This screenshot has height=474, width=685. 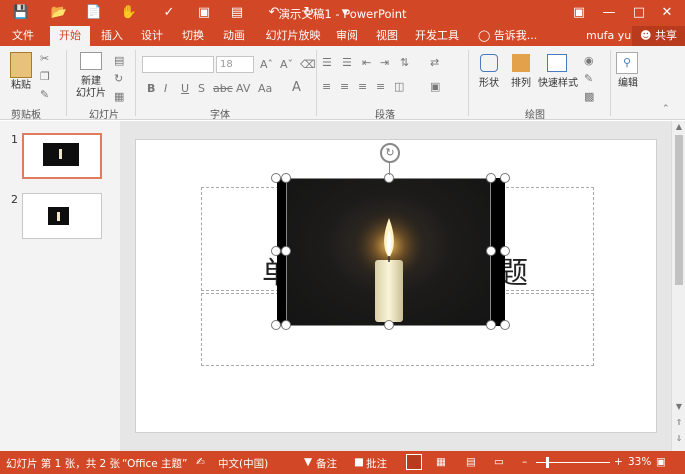 What do you see at coordinates (387, 36) in the screenshot?
I see `tab-view: 视图` at bounding box center [387, 36].